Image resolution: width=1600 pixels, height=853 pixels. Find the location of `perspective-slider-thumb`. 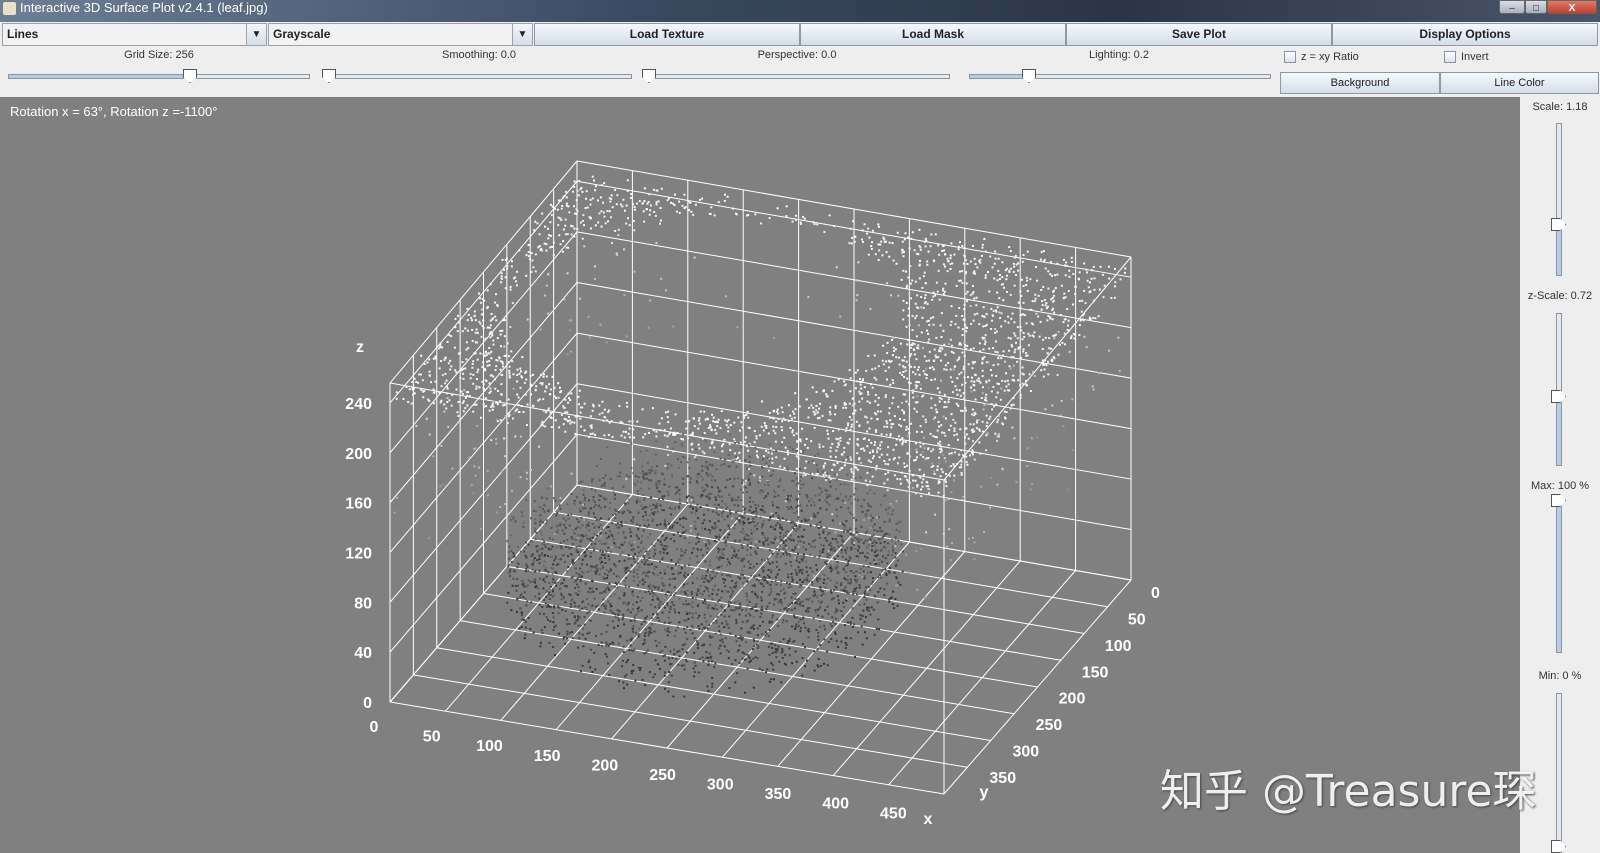

perspective-slider-thumb is located at coordinates (649, 76).